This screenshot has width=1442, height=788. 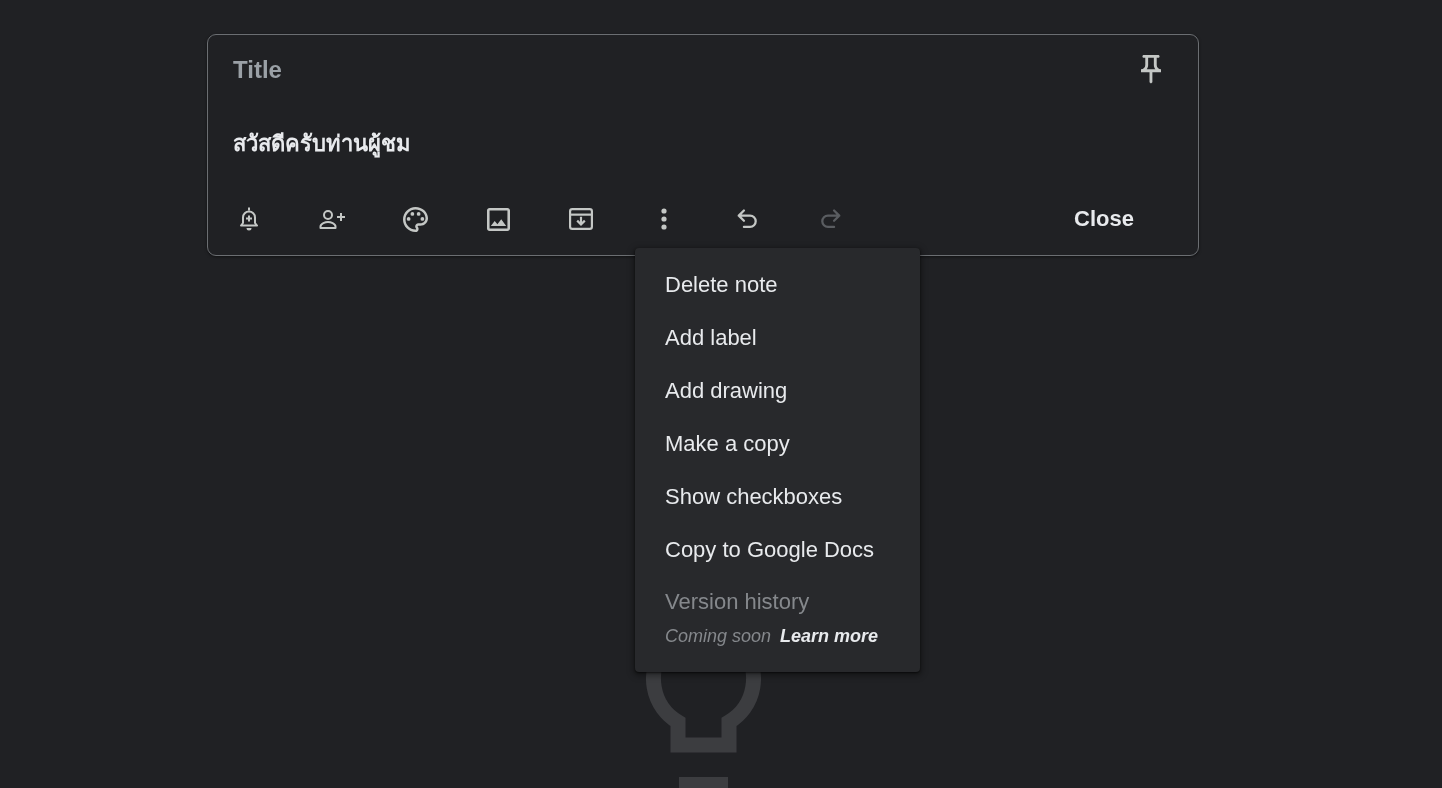 I want to click on palette-icon, so click(x=415, y=219).